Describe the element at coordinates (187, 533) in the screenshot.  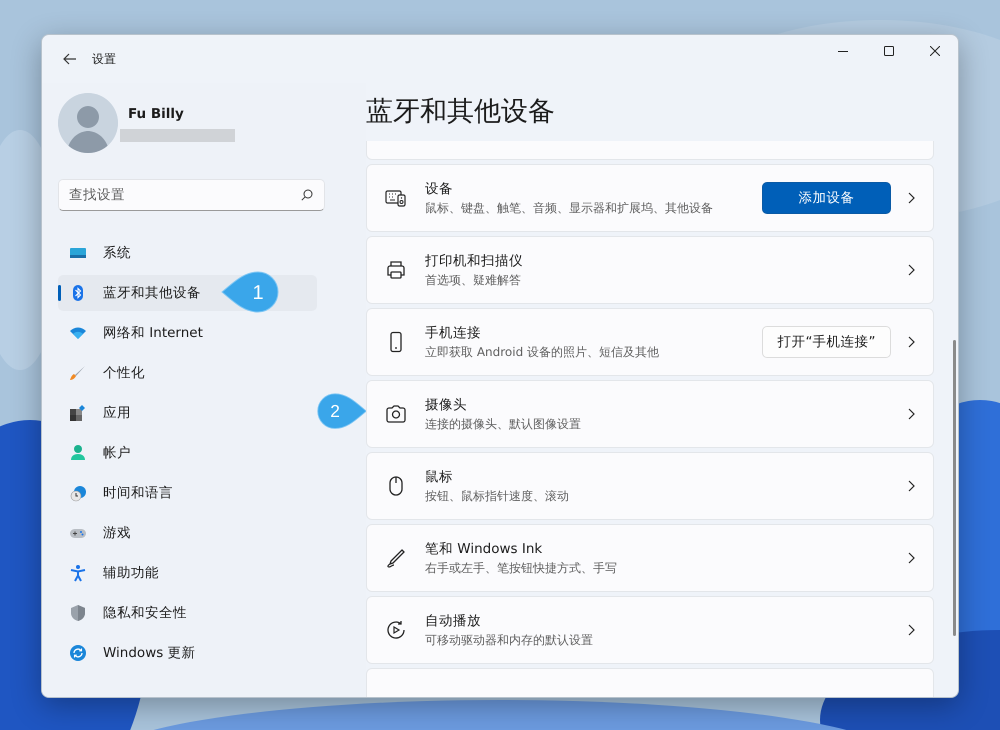
I see `nav-item: 游戏` at that location.